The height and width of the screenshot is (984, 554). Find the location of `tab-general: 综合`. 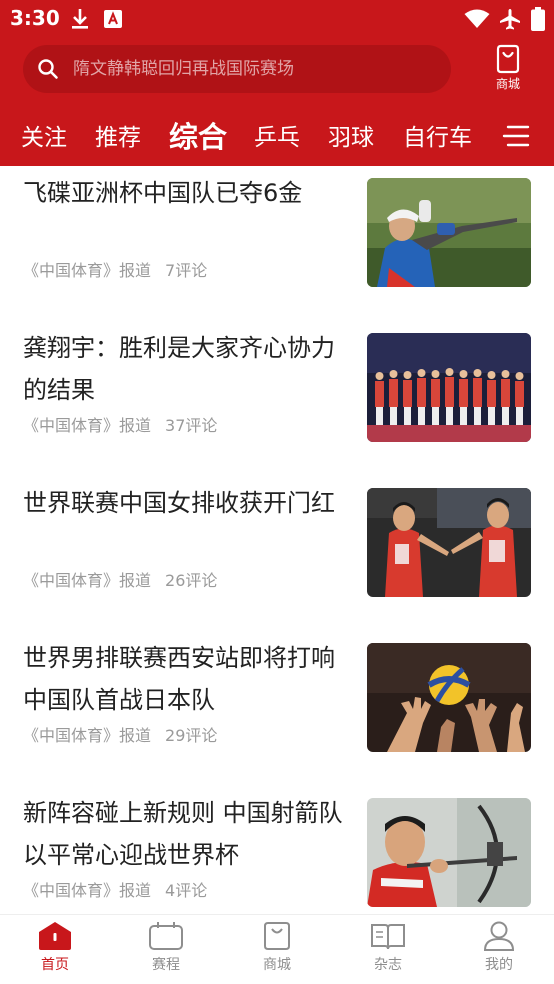

tab-general: 综合 is located at coordinates (198, 135).